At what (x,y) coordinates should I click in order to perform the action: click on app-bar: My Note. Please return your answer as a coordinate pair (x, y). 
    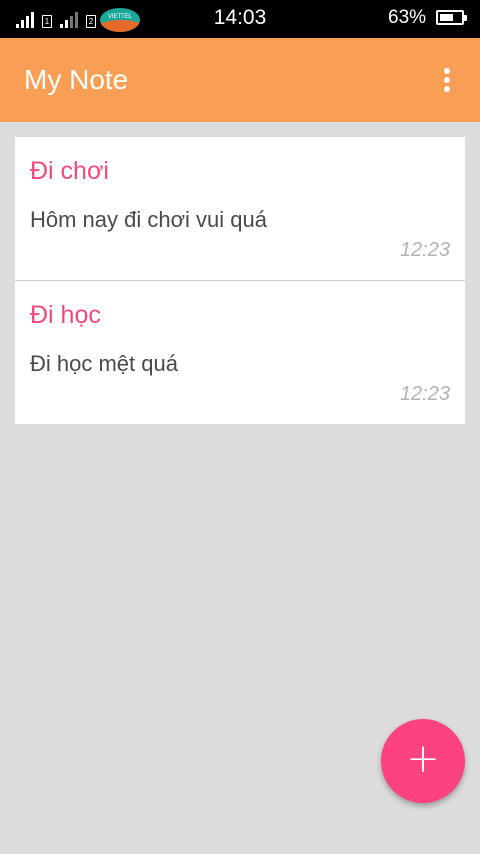
    Looking at the image, I should click on (240, 80).